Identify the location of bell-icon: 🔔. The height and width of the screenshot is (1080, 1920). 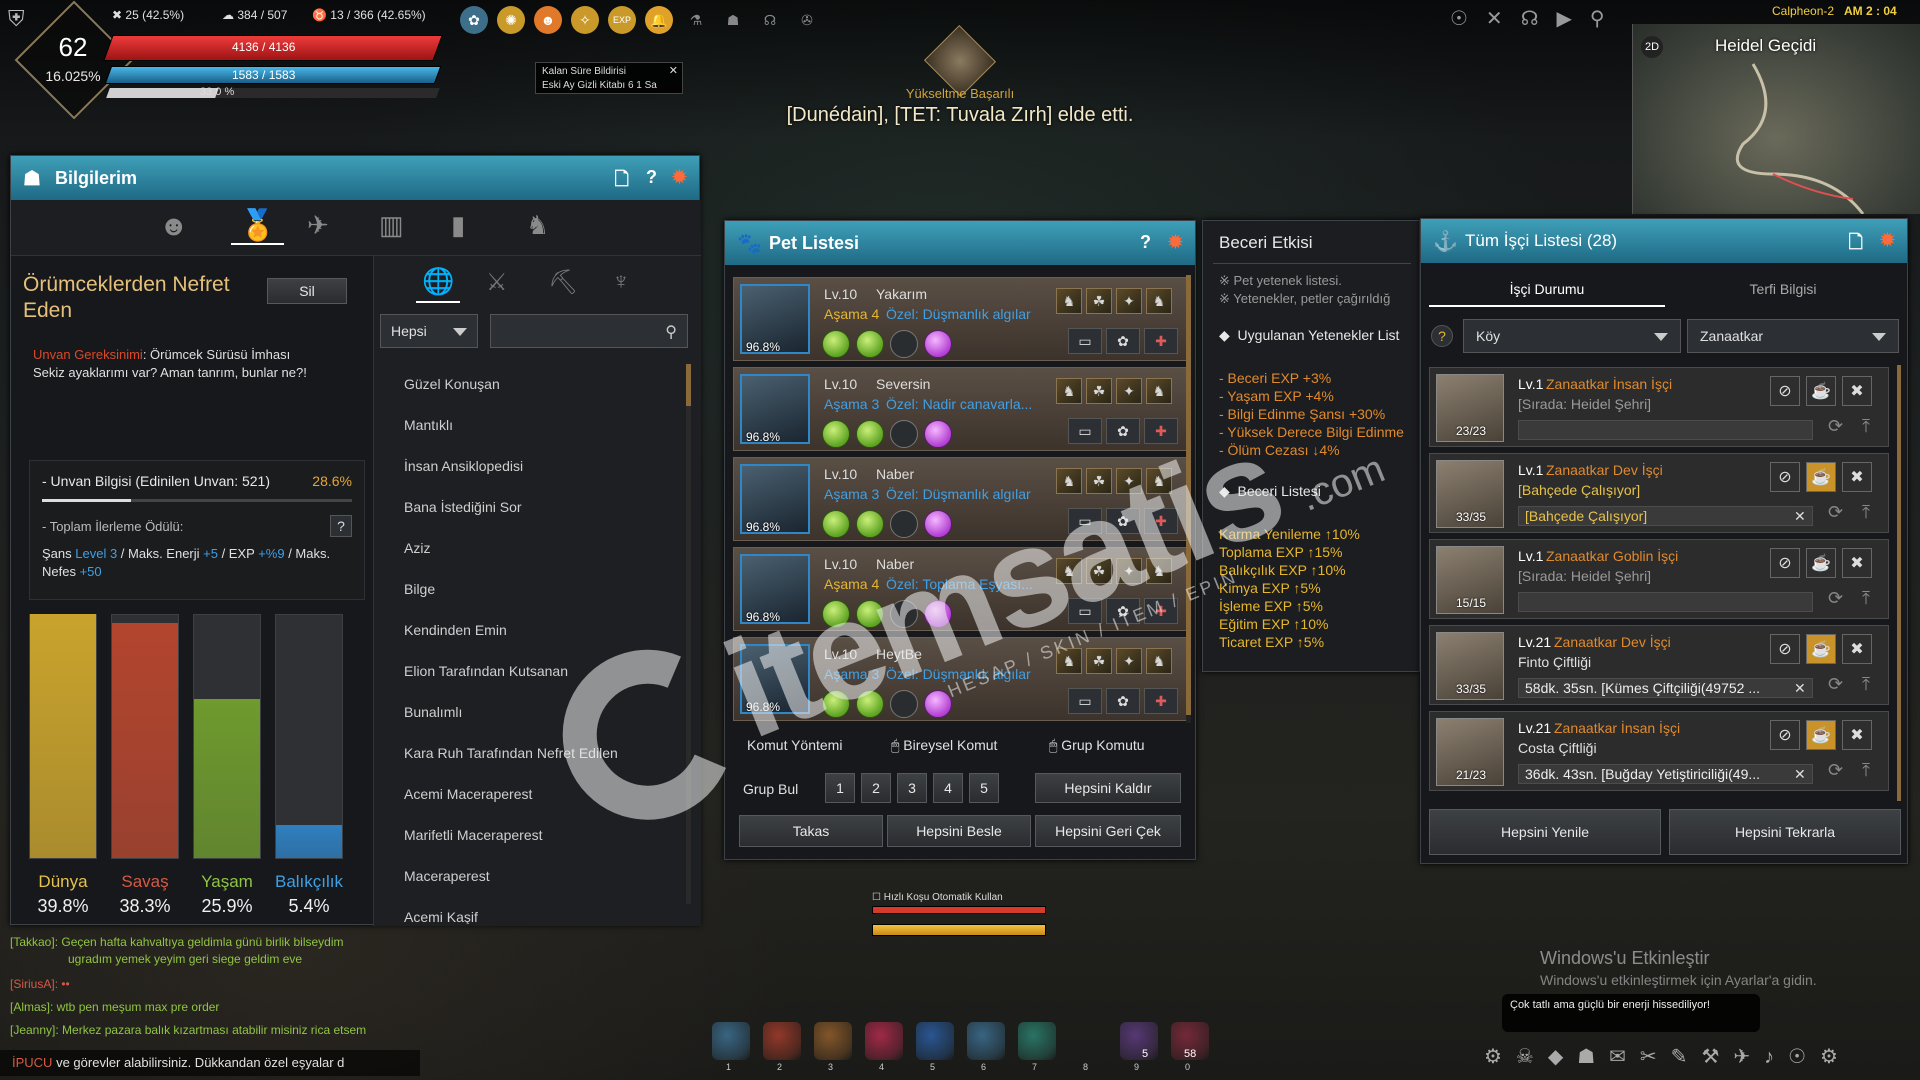
(659, 20).